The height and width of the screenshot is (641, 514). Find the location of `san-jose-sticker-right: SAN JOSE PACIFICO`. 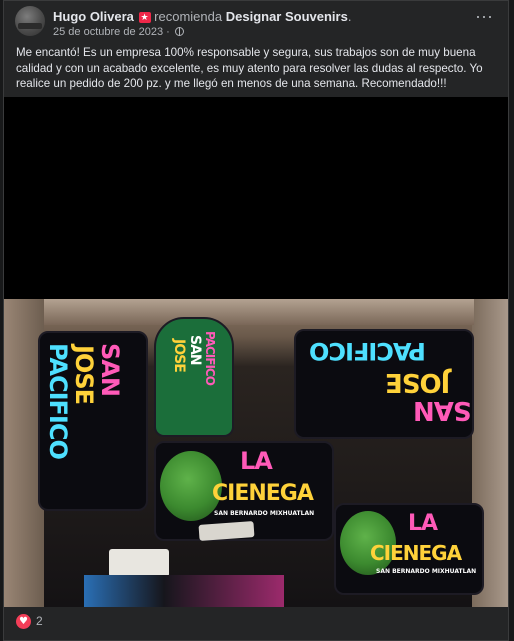

san-jose-sticker-right: SAN JOSE PACIFICO is located at coordinates (384, 384).